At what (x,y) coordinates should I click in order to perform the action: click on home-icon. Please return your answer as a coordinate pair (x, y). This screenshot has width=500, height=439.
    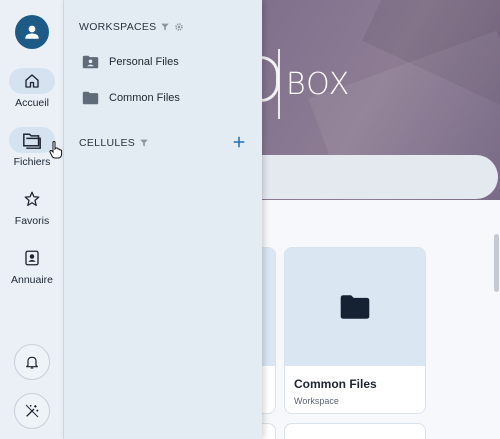
    Looking at the image, I should click on (32, 81).